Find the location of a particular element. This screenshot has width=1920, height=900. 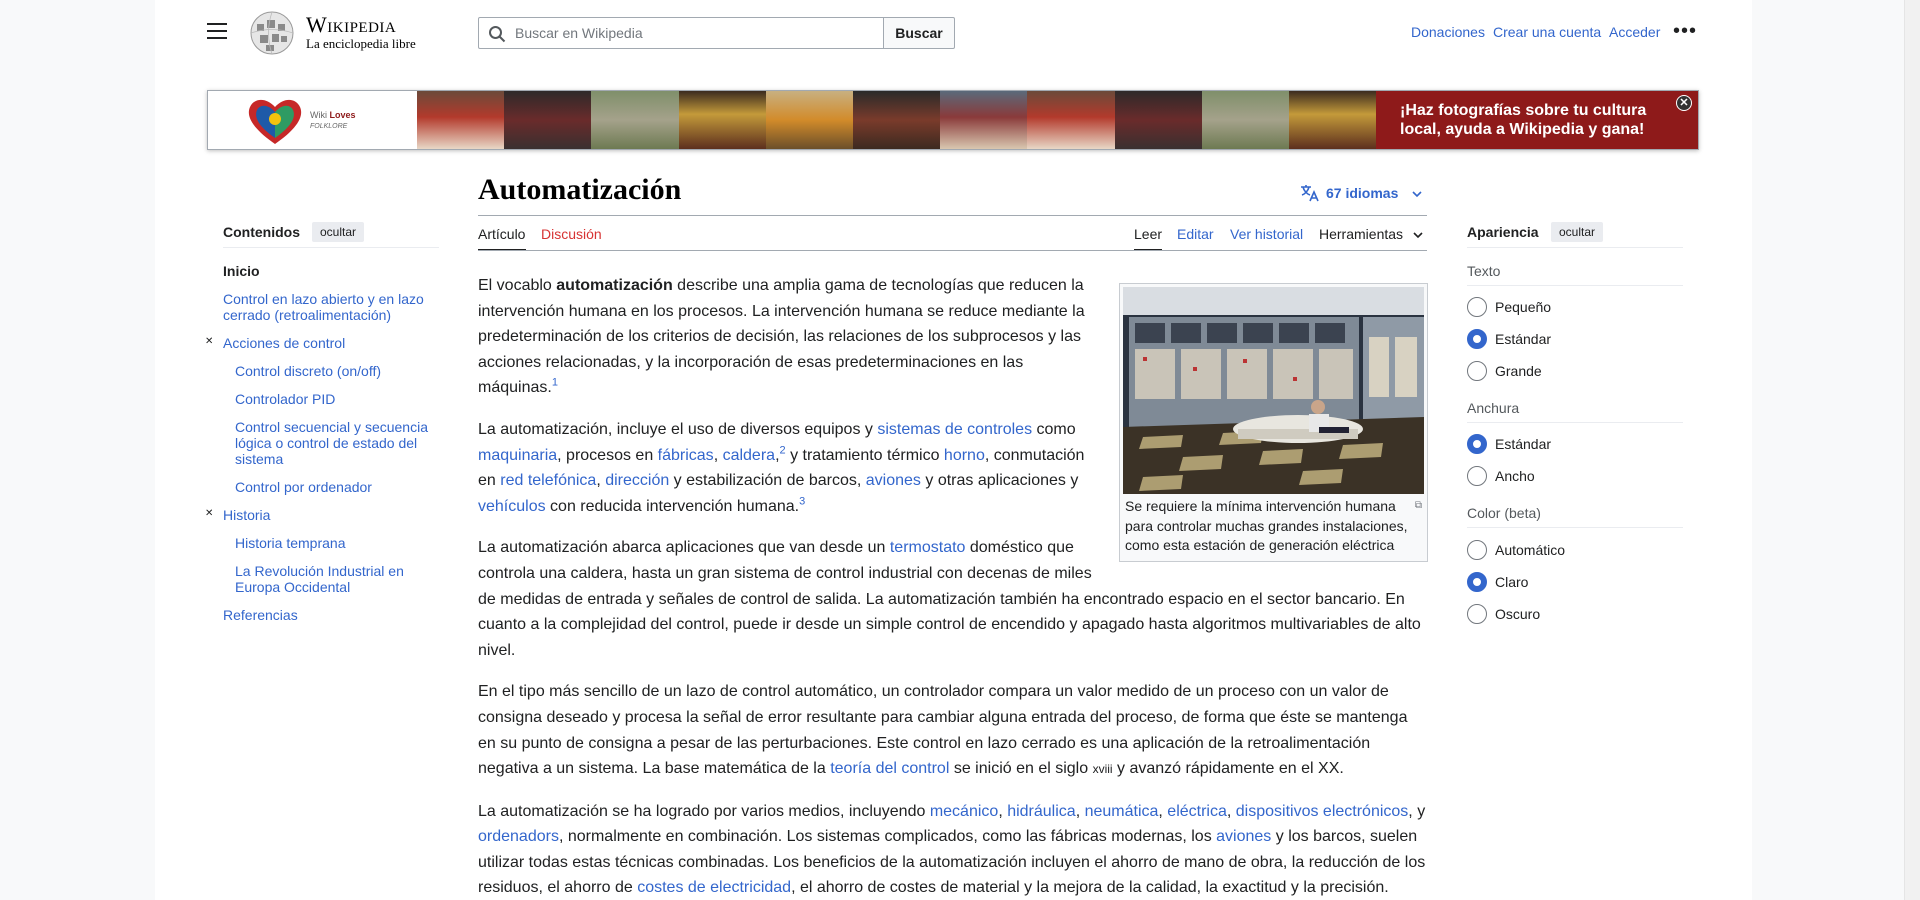

color-divider is located at coordinates (1575, 527).